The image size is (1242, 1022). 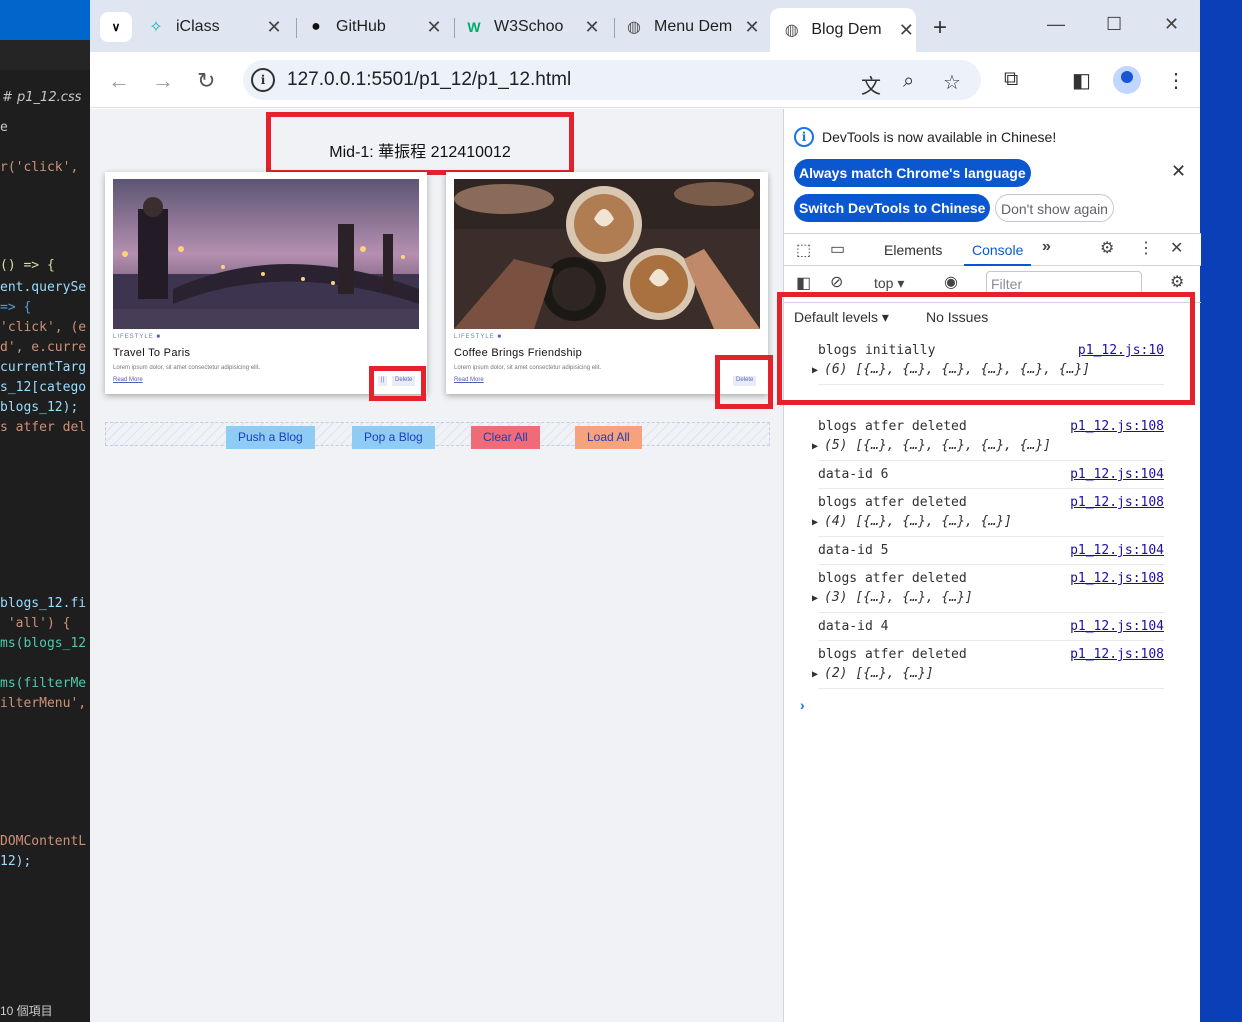 I want to click on browser-tab: ✧ iClass ✕, so click(x=215, y=27).